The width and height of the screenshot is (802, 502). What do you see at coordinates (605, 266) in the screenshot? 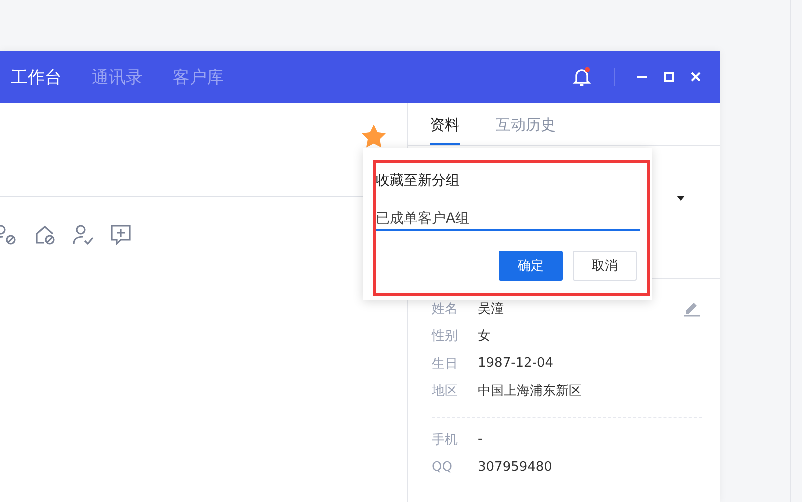
I see `cancel-button: 取消` at bounding box center [605, 266].